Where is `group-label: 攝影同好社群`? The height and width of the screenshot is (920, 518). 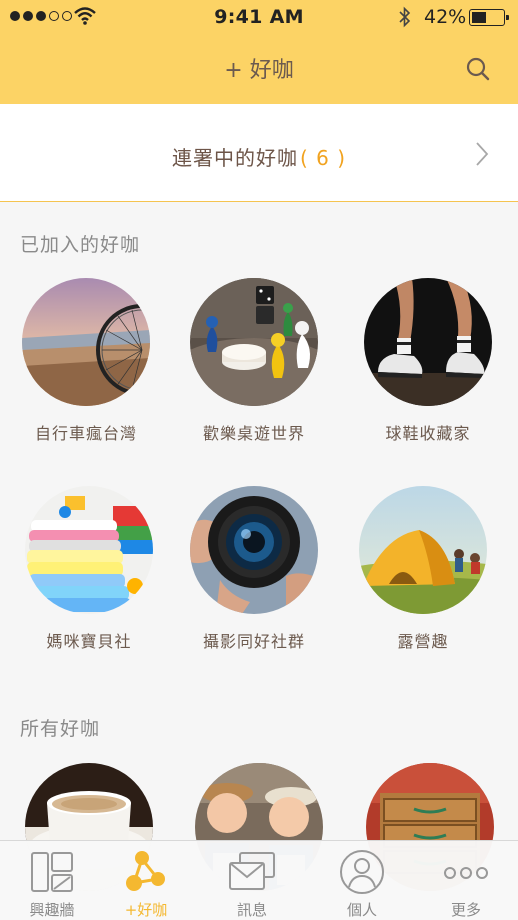 group-label: 攝影同好社群 is located at coordinates (253, 641).